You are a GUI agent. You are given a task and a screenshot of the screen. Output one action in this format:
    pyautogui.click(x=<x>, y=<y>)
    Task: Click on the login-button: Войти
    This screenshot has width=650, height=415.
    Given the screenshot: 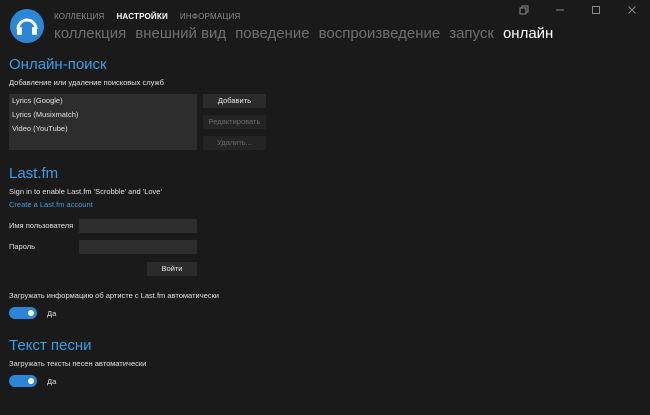 What is the action you would take?
    pyautogui.click(x=172, y=269)
    